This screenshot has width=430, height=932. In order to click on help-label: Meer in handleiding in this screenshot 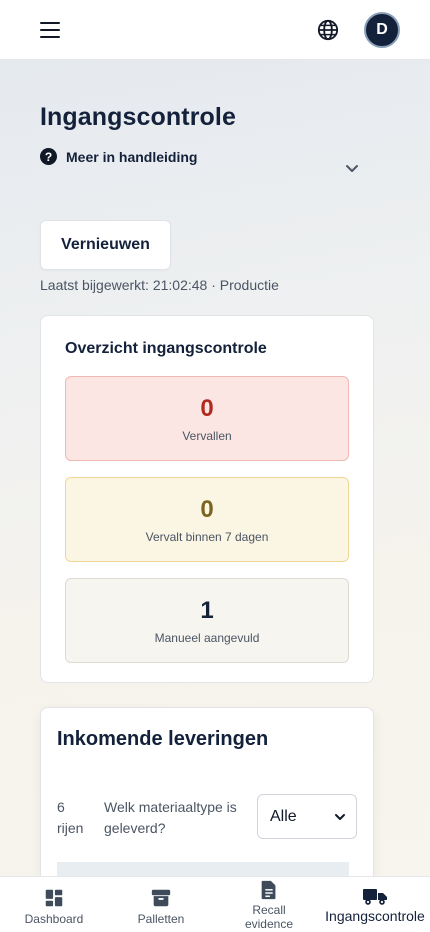, I will do `click(132, 156)`.